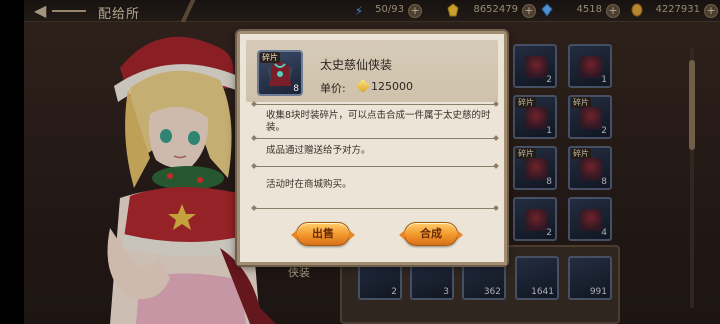 The image size is (720, 324). Describe the element at coordinates (309, 184) in the screenshot. I see `description-line: 活动时在商城购买。` at that location.